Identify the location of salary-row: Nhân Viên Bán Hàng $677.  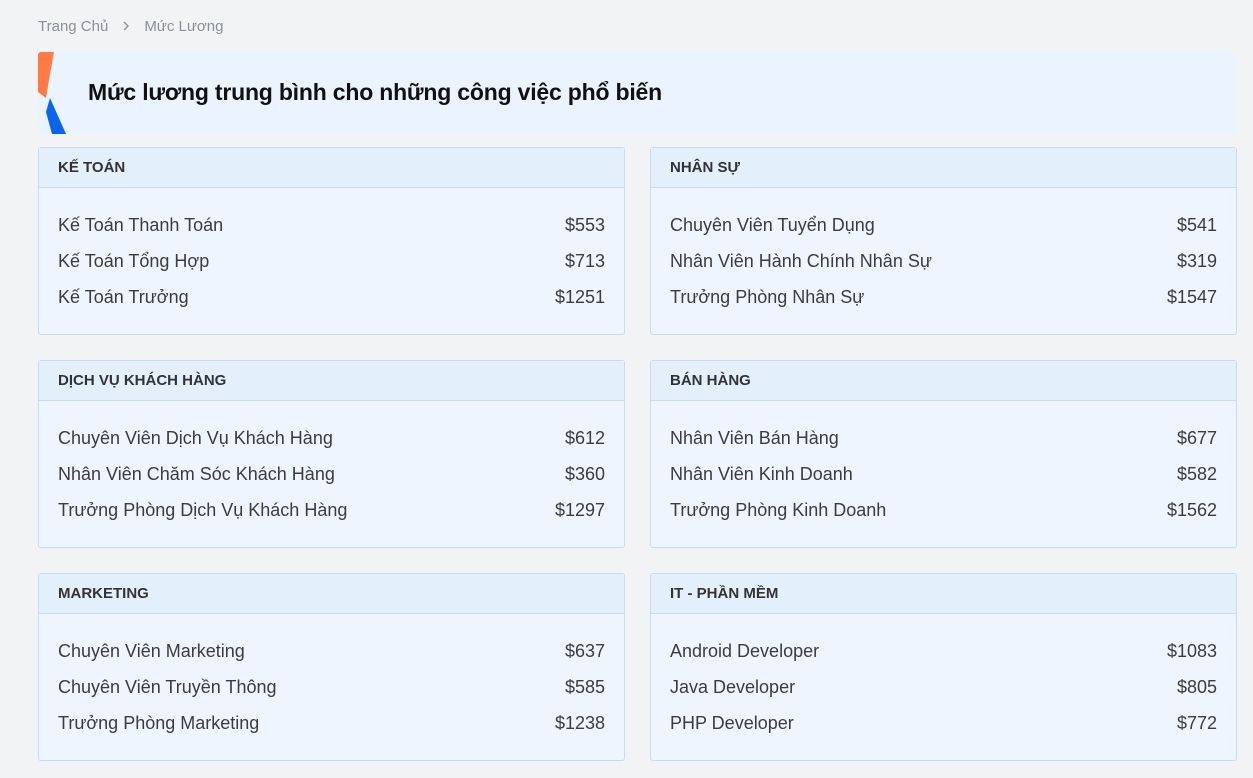
(943, 438).